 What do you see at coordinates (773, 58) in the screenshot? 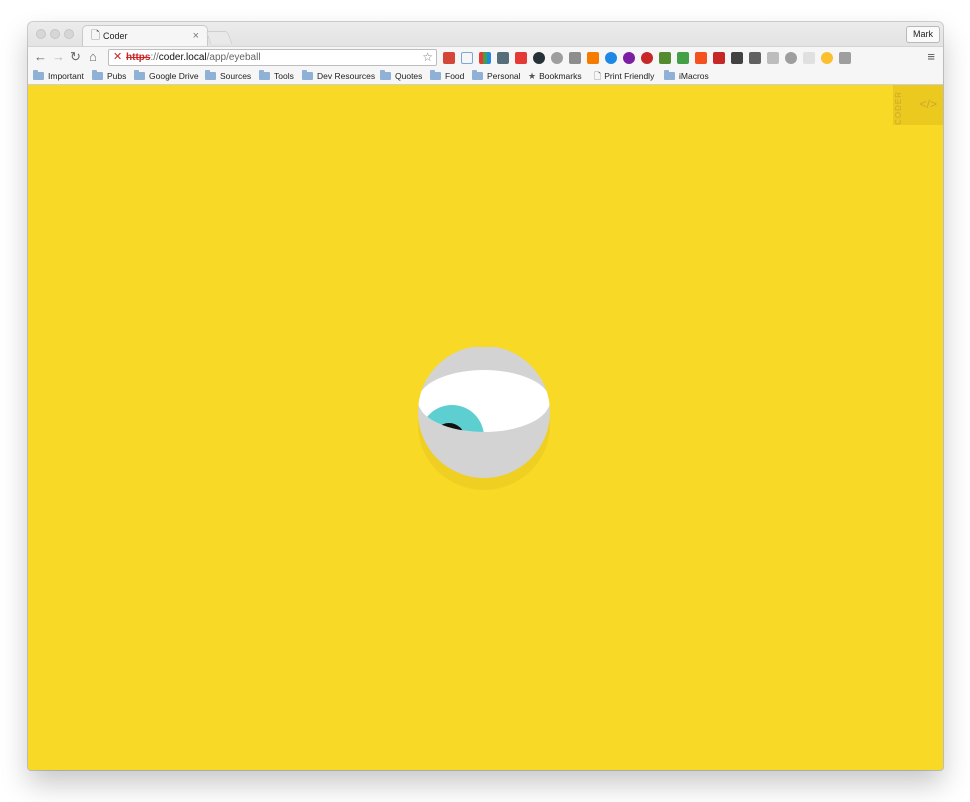
I see `window-extension-icon` at bounding box center [773, 58].